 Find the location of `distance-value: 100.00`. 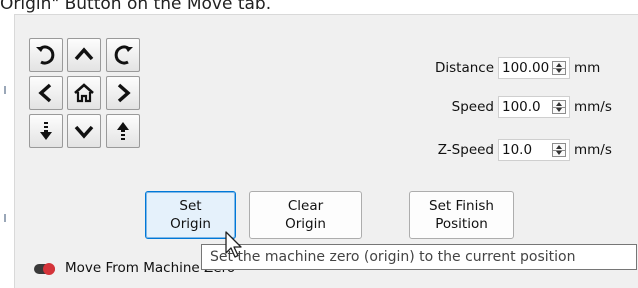

distance-value: 100.00 is located at coordinates (526, 68).